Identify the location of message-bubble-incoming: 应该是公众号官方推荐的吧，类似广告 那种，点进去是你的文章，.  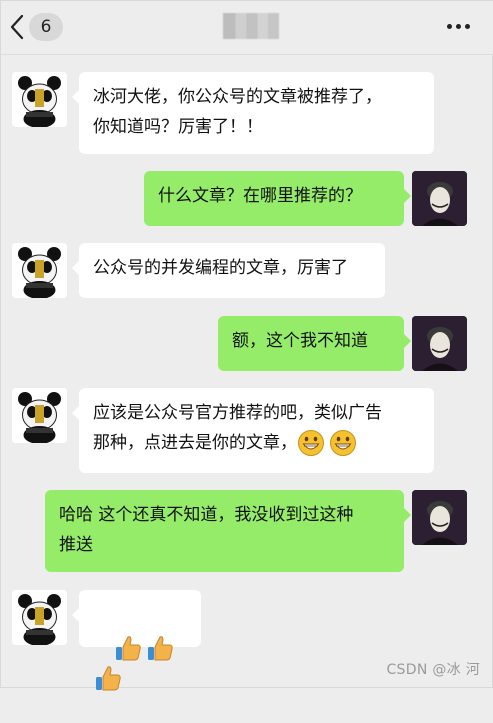
(253, 430).